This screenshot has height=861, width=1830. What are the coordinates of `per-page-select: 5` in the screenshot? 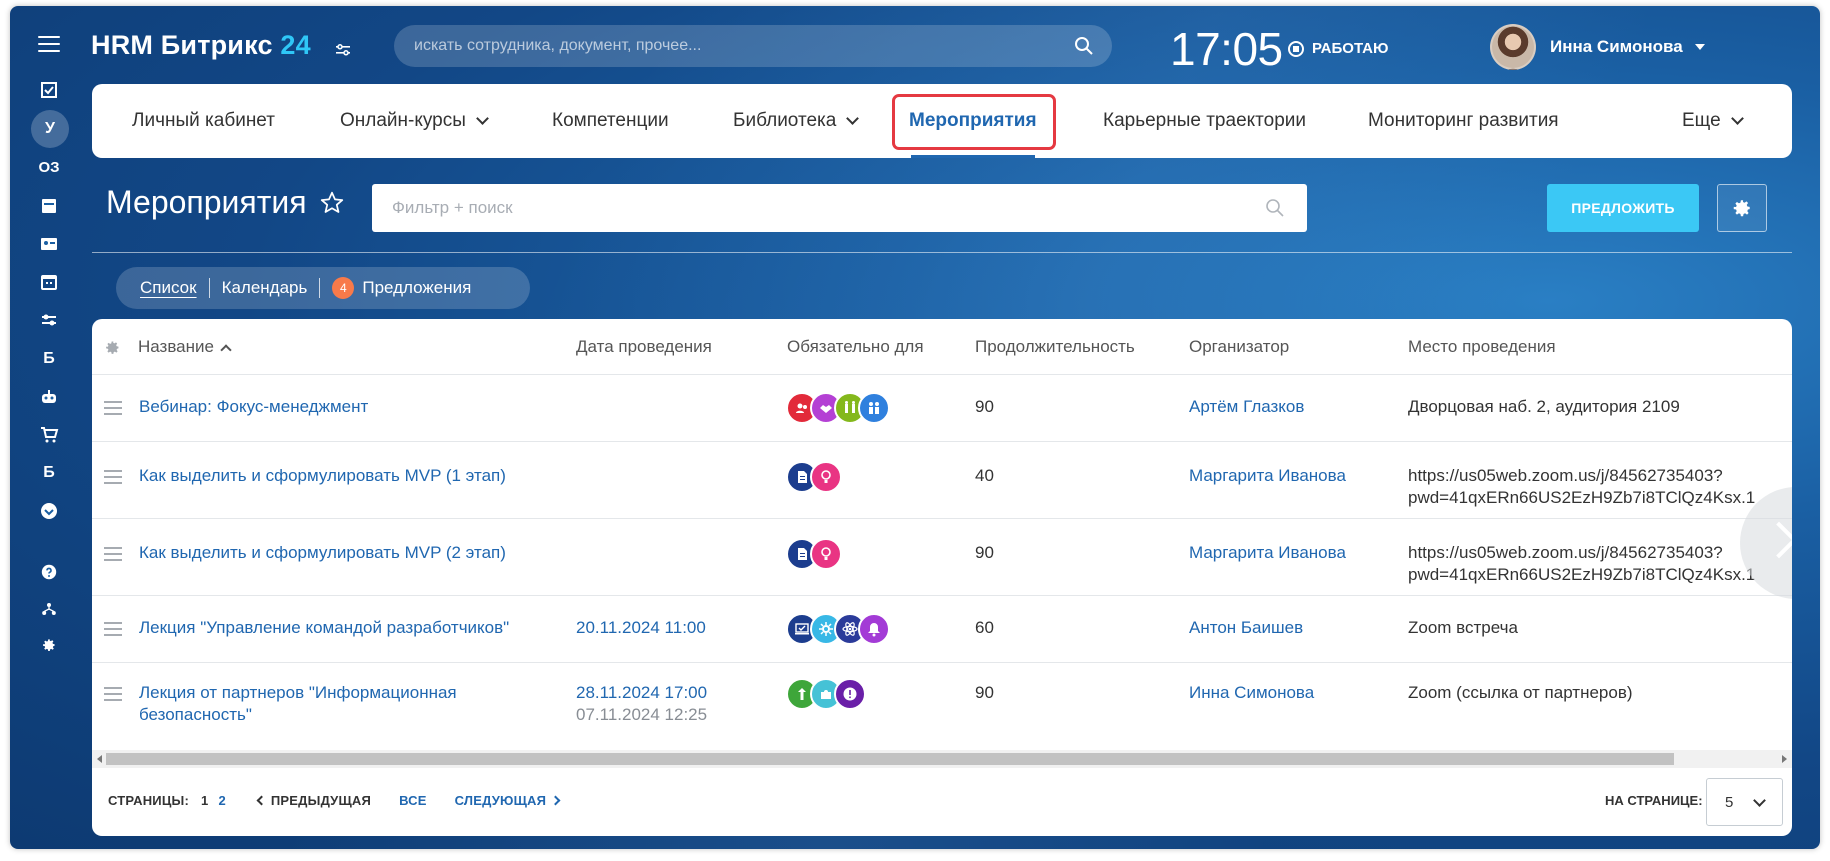 It's located at (1744, 802).